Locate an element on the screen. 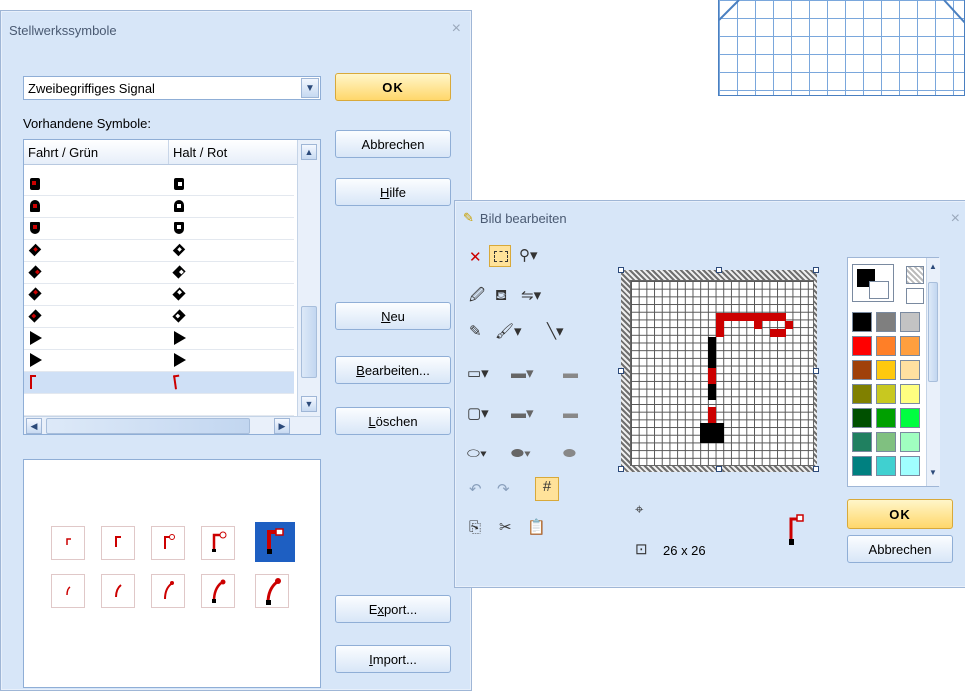 The image size is (965, 691). grid-toggle-icon: # is located at coordinates (547, 489).